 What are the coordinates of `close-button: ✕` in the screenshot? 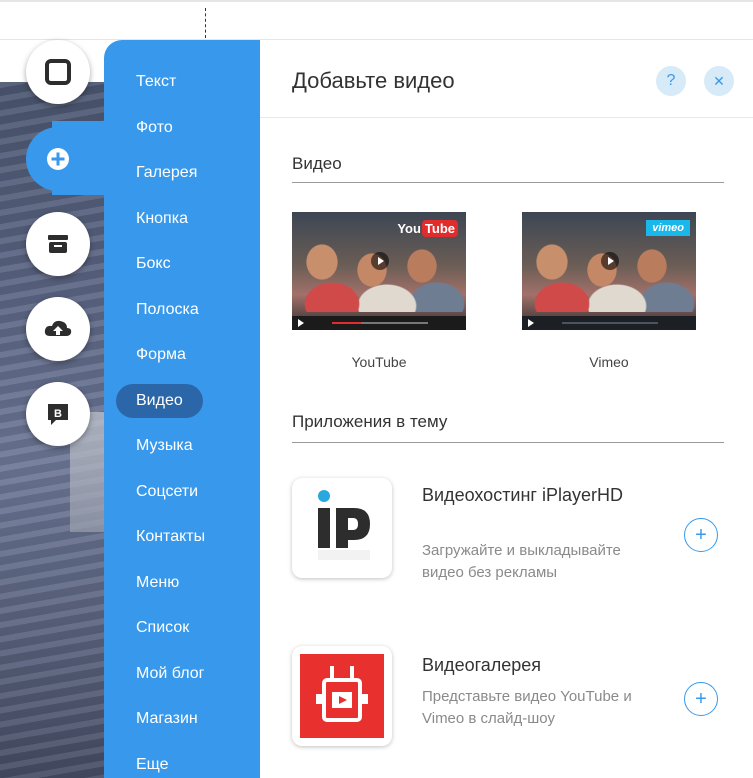 It's located at (719, 81).